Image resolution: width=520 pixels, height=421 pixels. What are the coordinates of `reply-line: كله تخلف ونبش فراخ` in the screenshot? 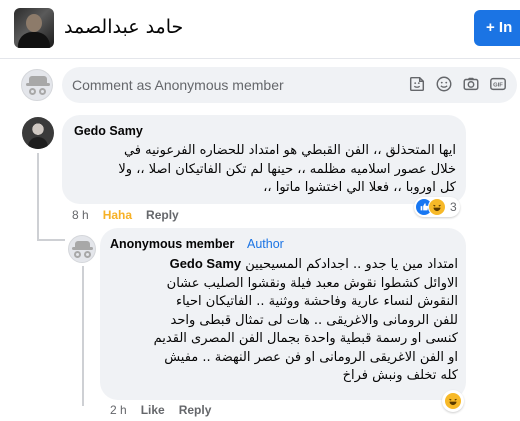 It's located at (400, 375).